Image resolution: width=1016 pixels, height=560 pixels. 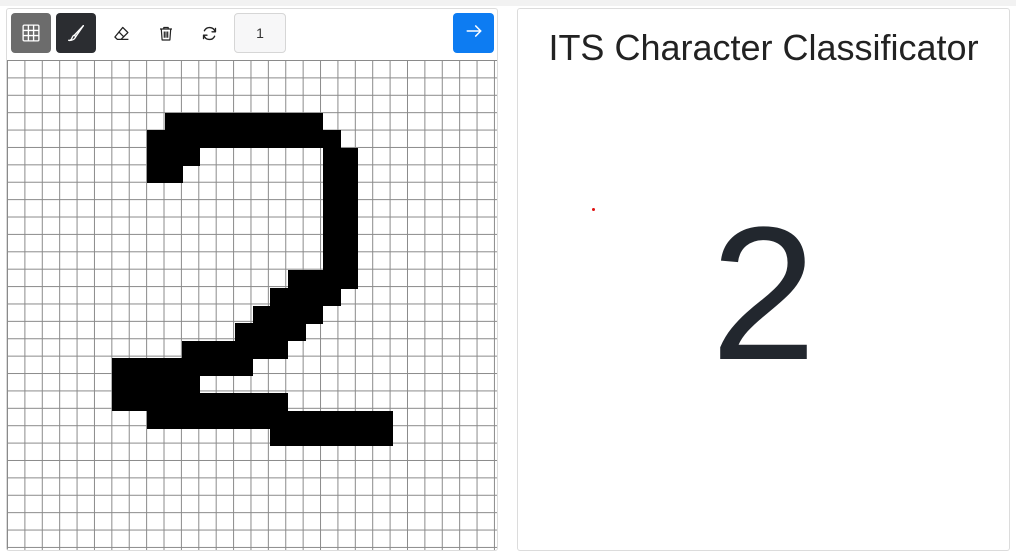 I want to click on arrow-right-icon, so click(x=474, y=33).